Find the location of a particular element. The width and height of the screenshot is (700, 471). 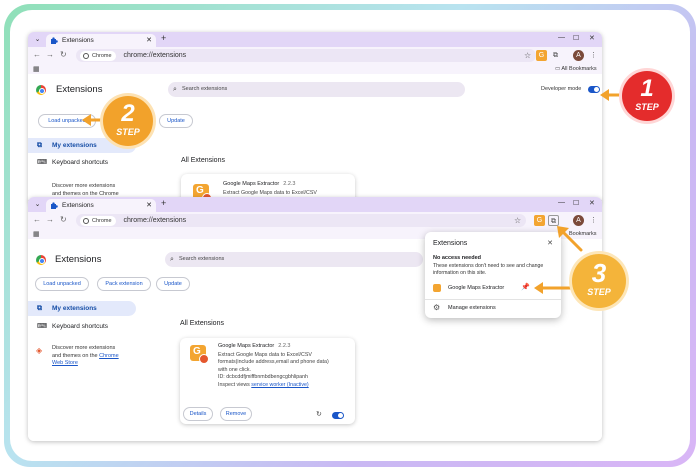

step-3-badge: 3 STEP is located at coordinates (599, 281).